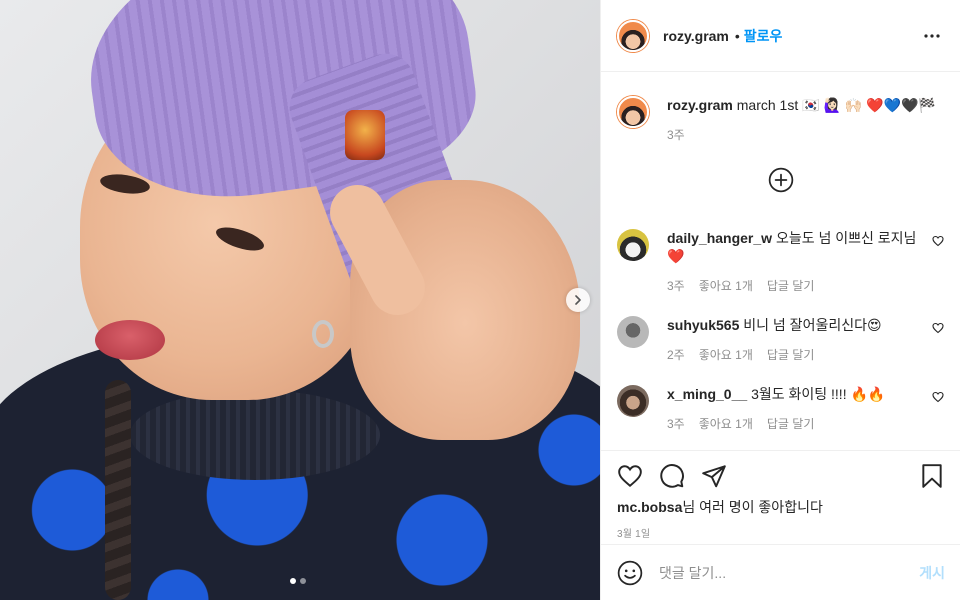  I want to click on owner-avatar, so click(633, 35).